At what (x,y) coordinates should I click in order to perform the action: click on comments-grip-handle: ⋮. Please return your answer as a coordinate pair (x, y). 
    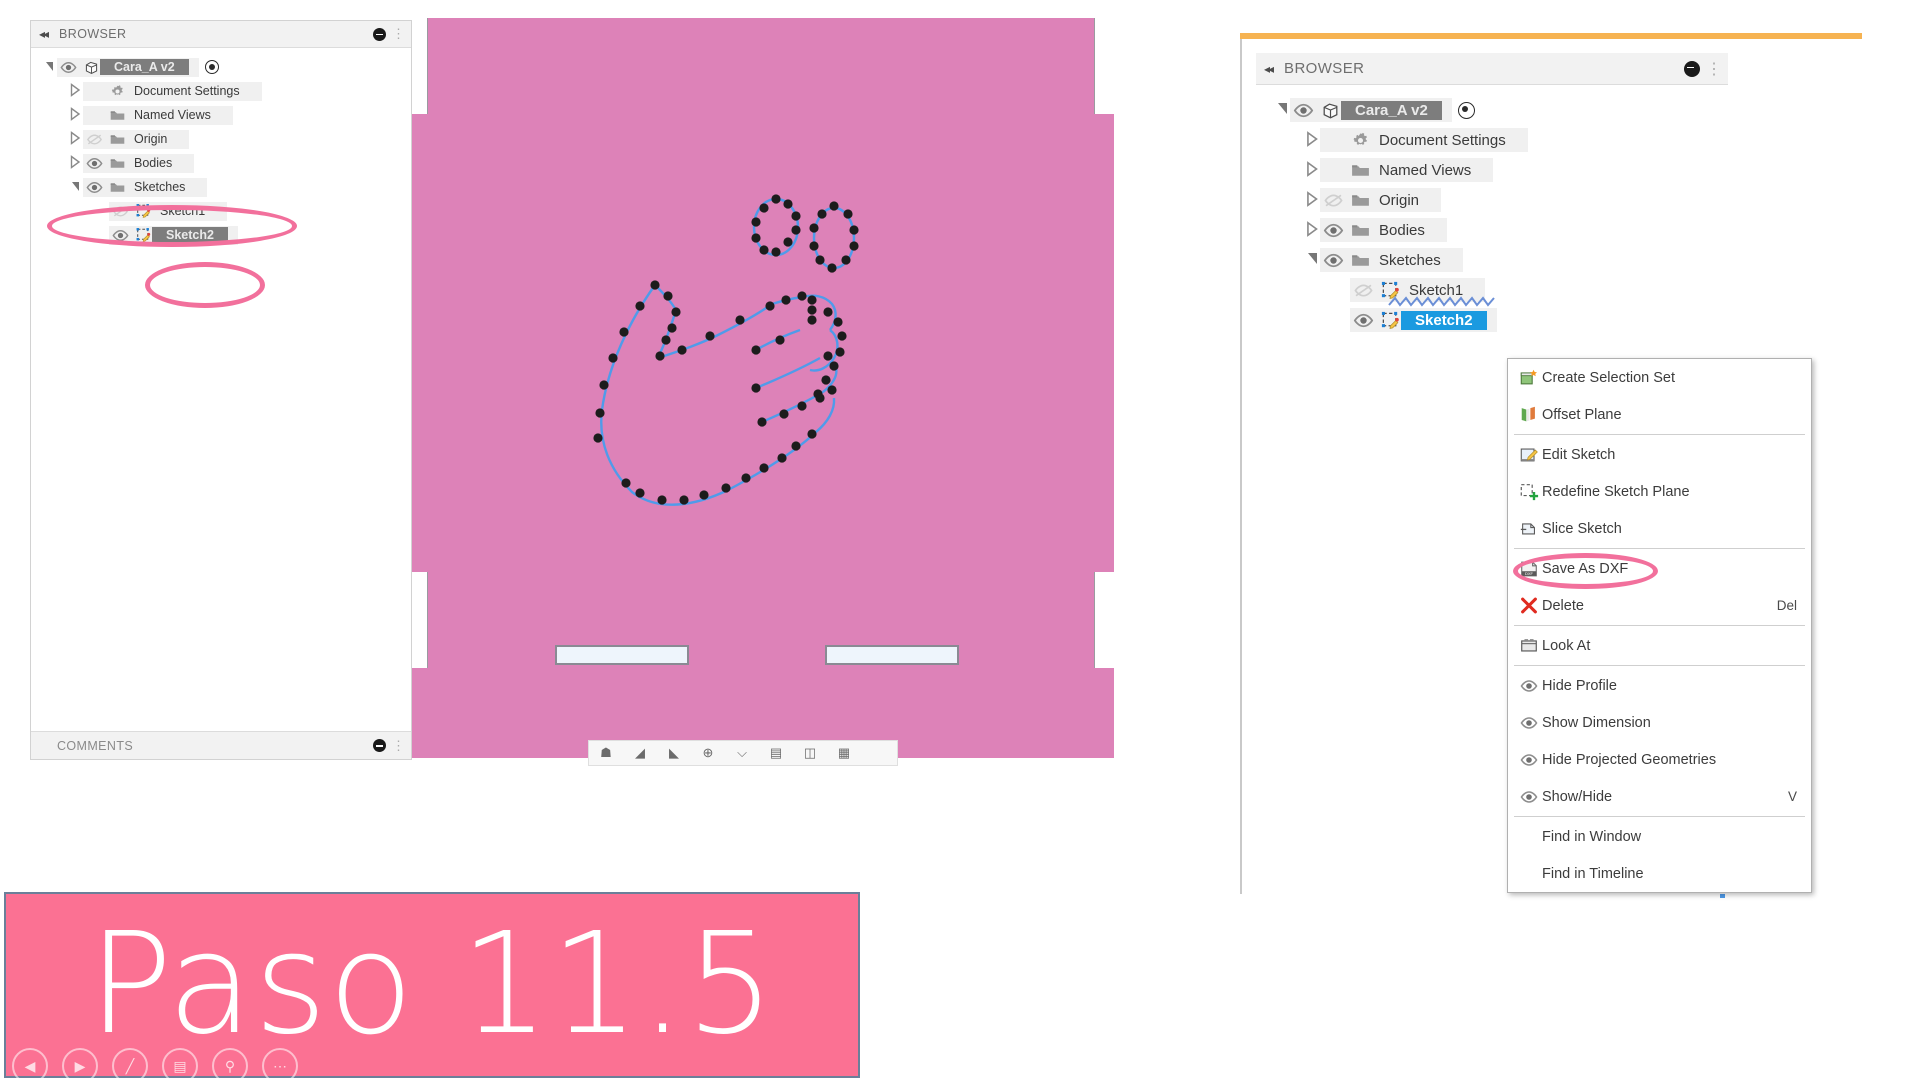
    Looking at the image, I should click on (398, 746).